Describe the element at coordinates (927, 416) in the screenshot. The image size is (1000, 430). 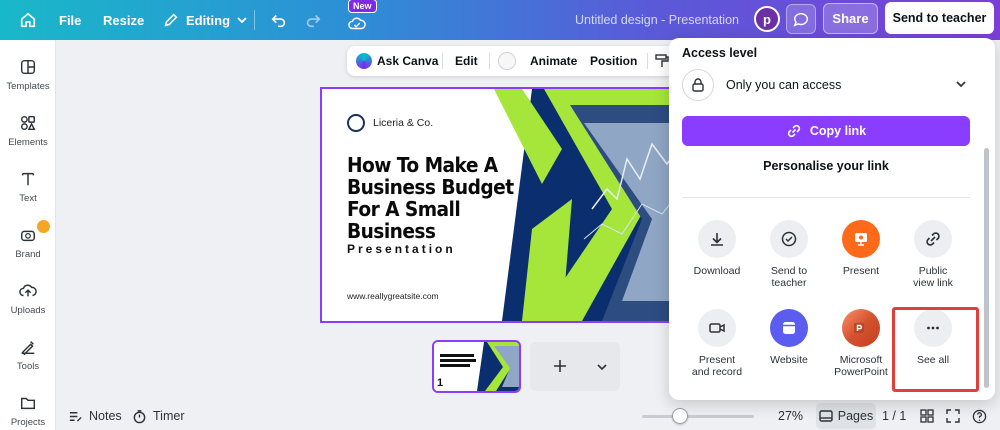
I see `grid-view-button` at that location.